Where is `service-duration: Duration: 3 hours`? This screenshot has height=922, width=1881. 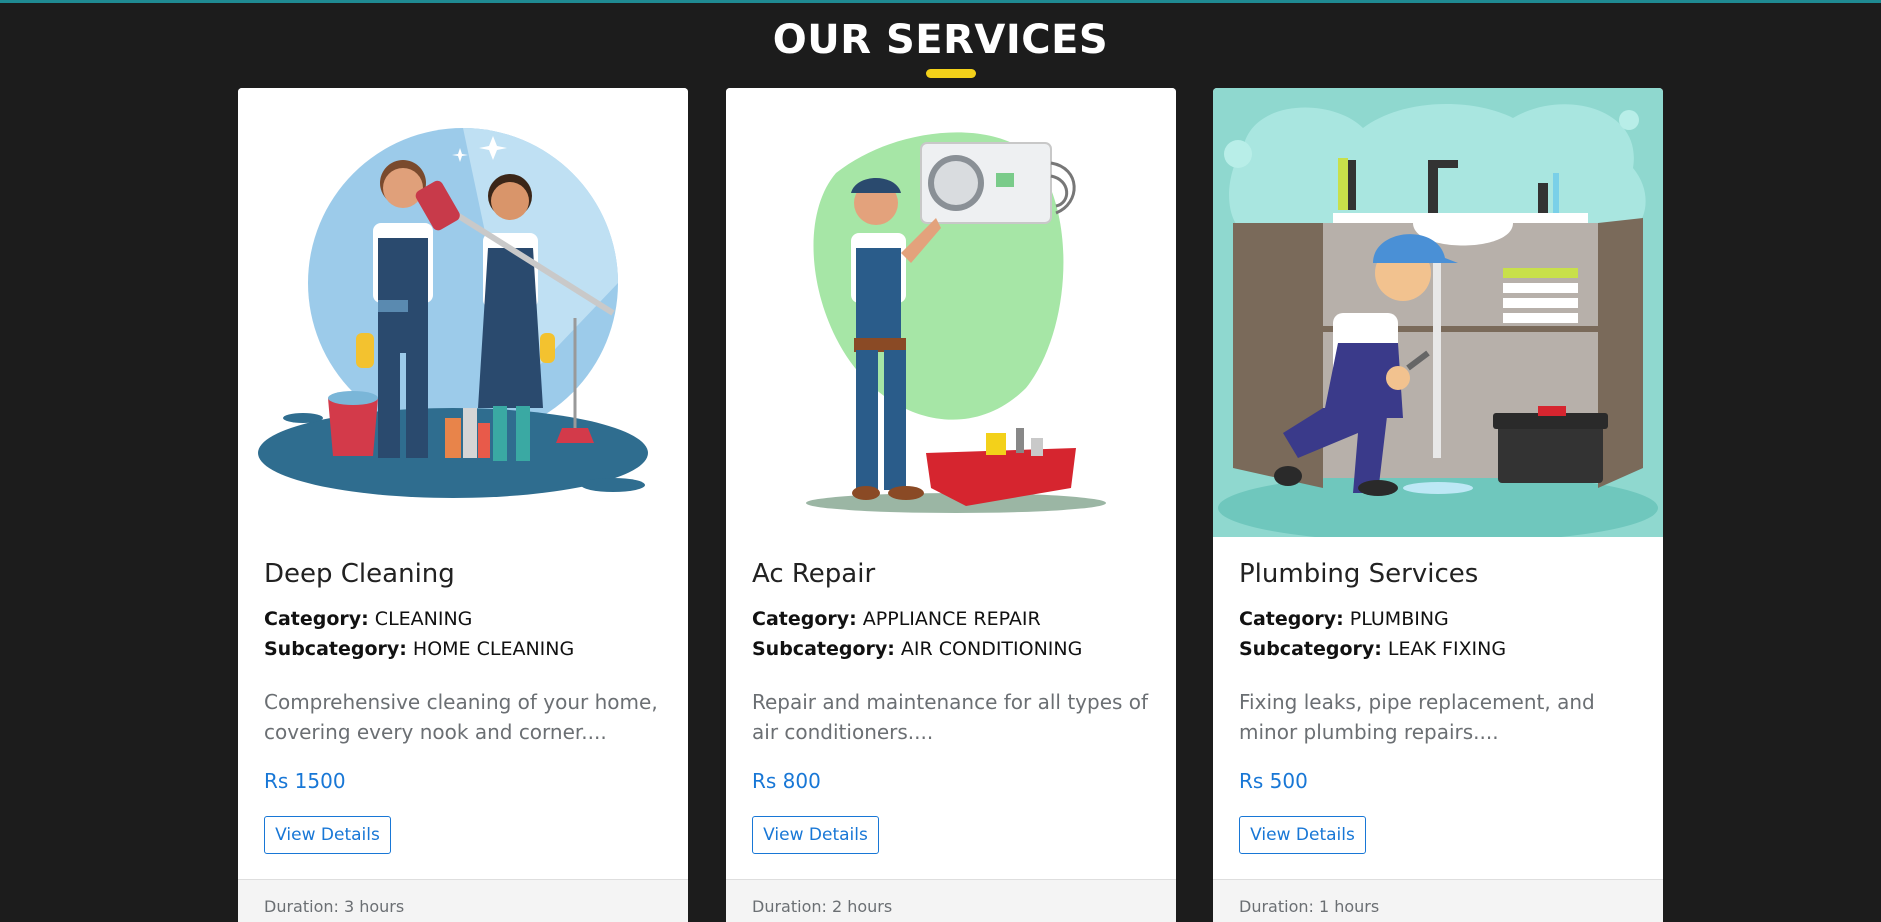 service-duration: Duration: 3 hours is located at coordinates (334, 906).